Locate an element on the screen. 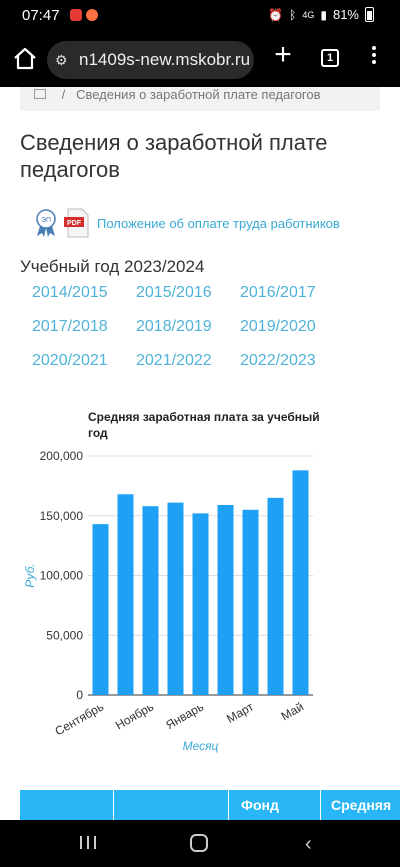 The height and width of the screenshot is (867, 400). year-link-2015-2016: 2015/2016 is located at coordinates (174, 293).